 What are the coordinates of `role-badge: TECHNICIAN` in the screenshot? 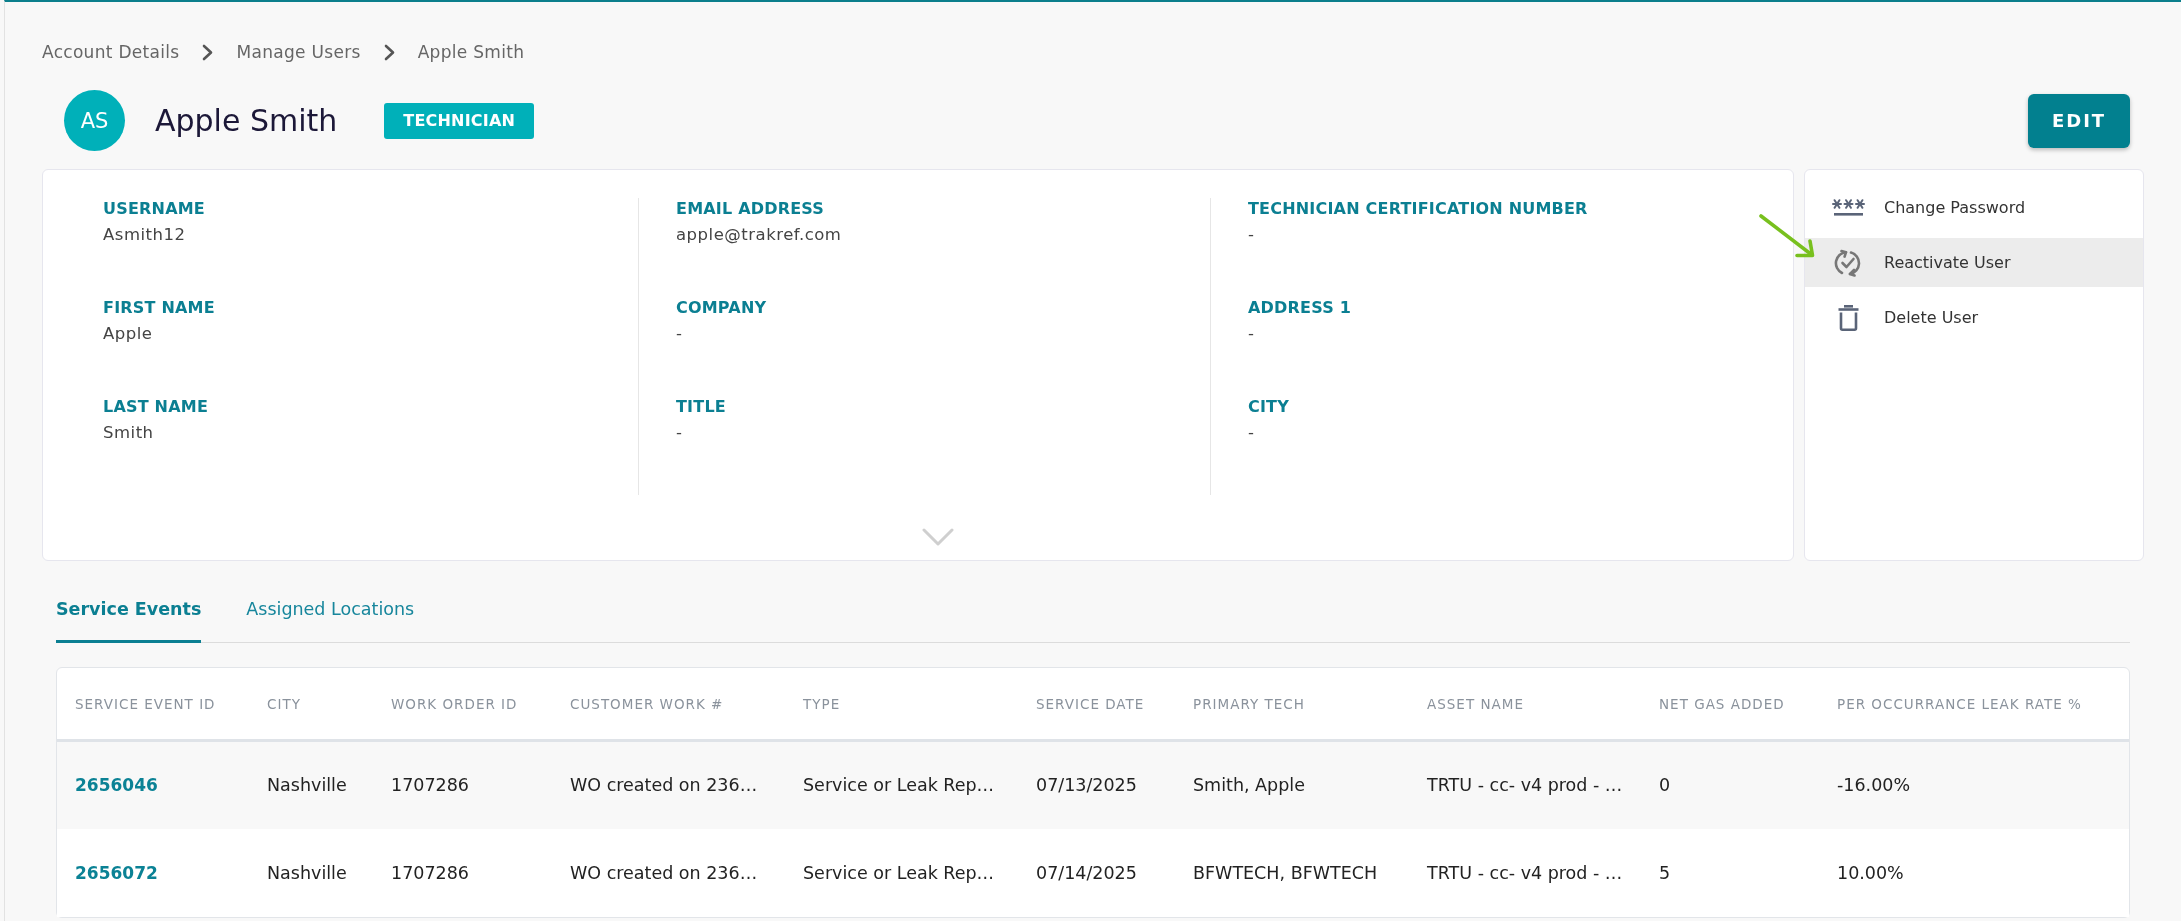 It's located at (459, 120).